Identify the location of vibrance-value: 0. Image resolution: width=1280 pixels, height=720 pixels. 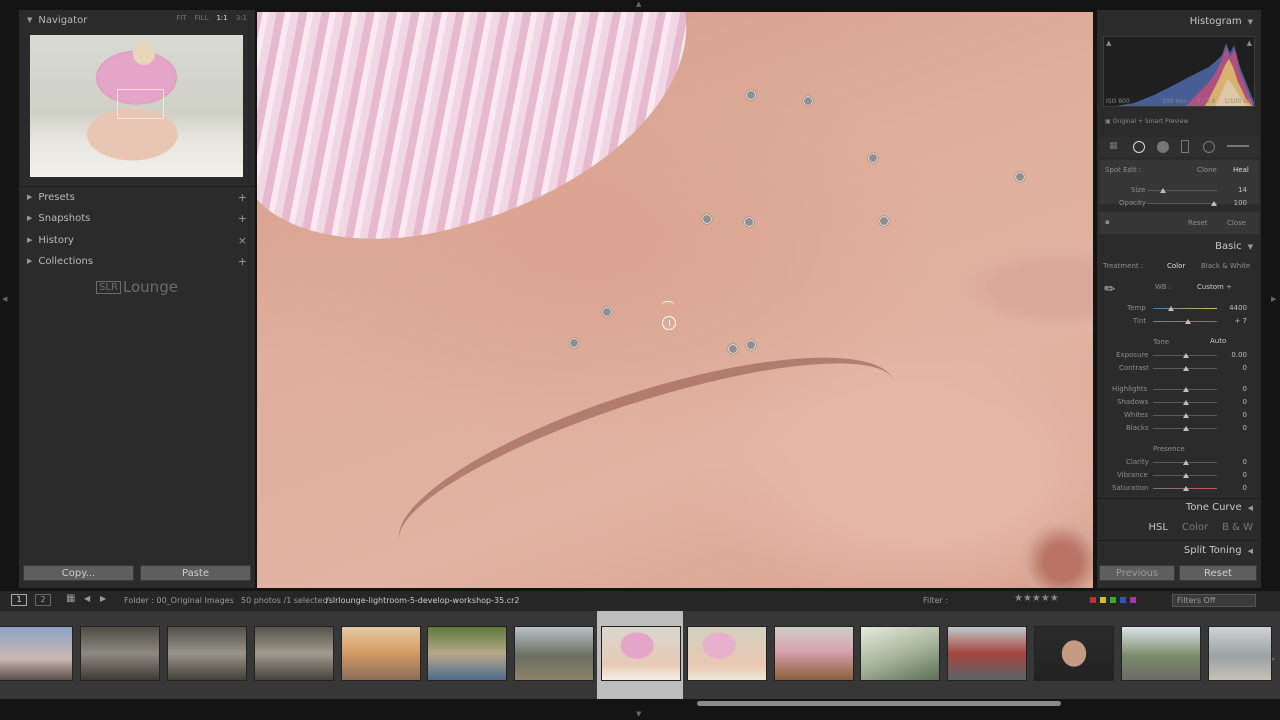
(1235, 475).